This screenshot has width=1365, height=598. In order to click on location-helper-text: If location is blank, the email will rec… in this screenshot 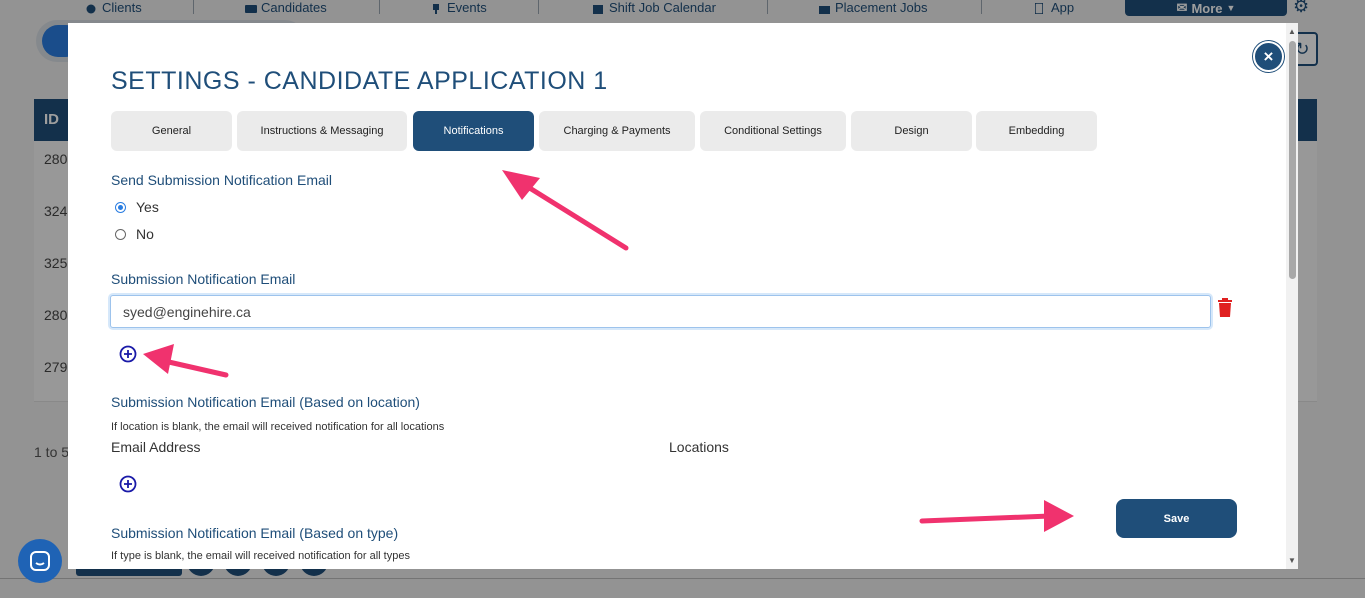, I will do `click(278, 427)`.